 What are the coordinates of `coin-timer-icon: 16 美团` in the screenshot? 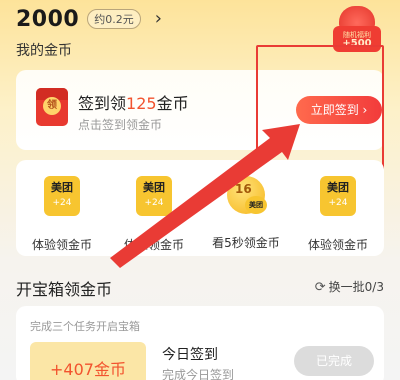 It's located at (247, 195).